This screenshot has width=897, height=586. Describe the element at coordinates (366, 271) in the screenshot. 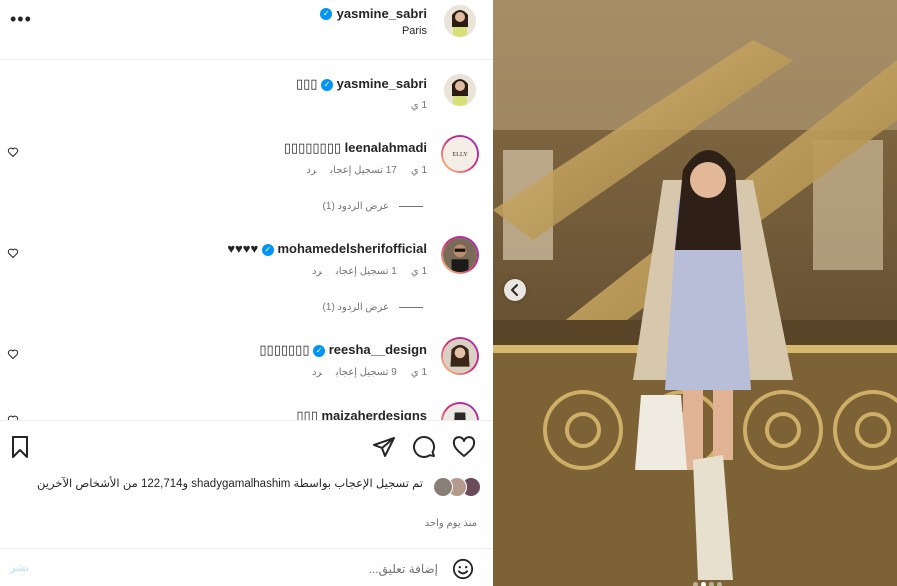

I see `comment-likes: 1 تسجيل إعجاب` at that location.